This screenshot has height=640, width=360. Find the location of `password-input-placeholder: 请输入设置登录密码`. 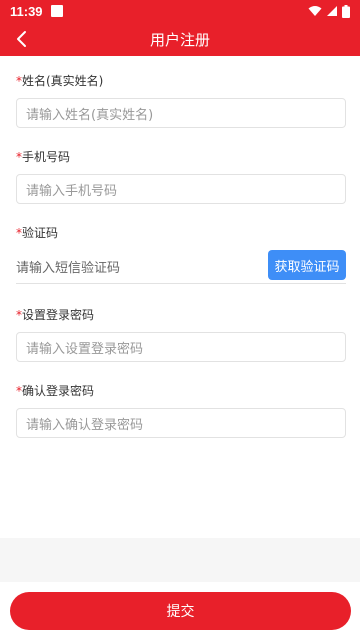

password-input-placeholder: 请输入设置登录密码 is located at coordinates (85, 349).